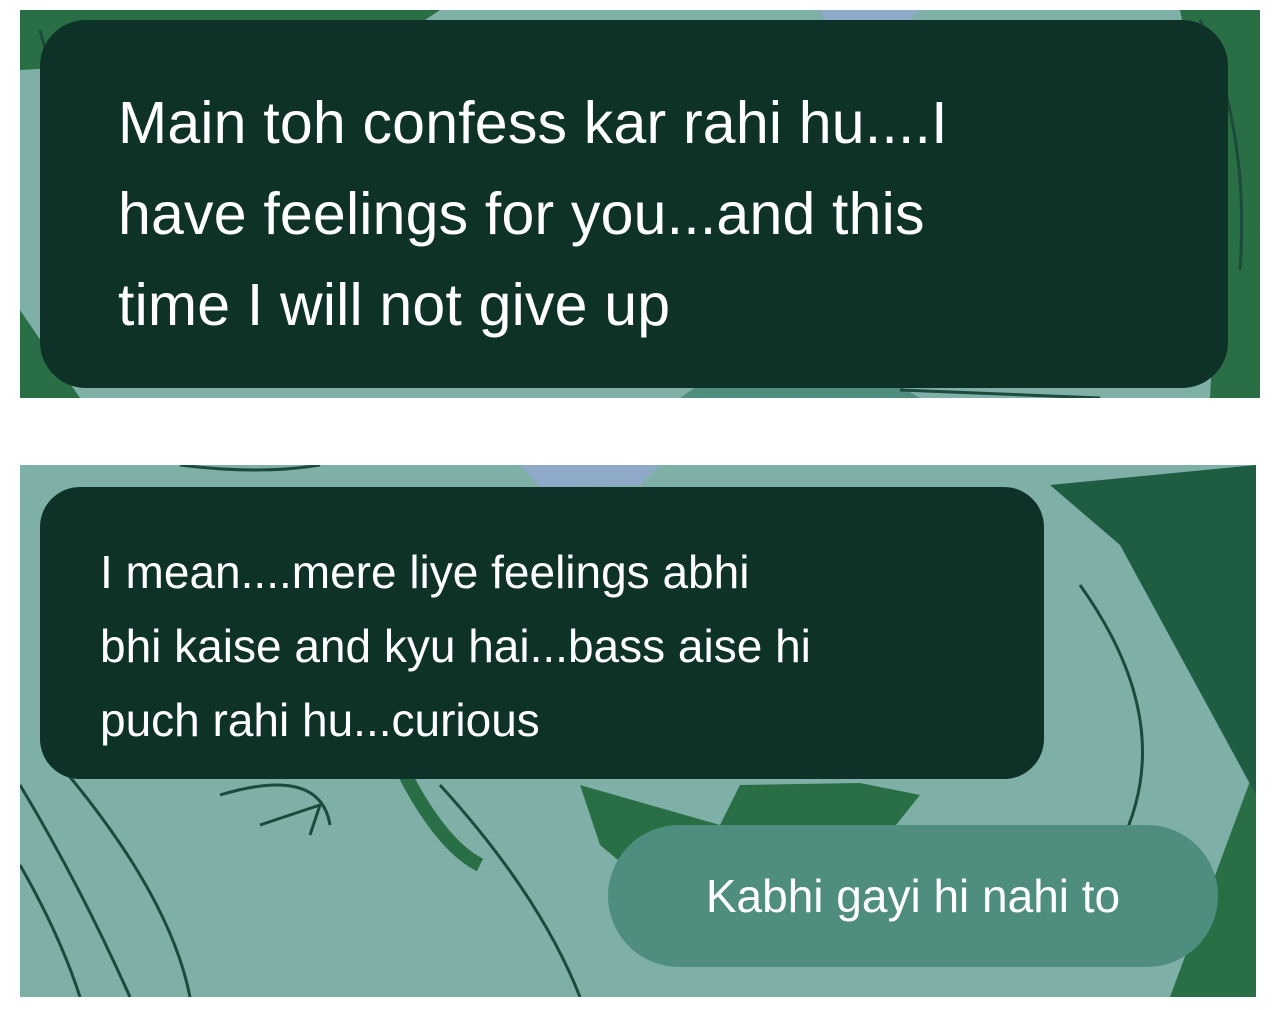 The image size is (1280, 1010). I want to click on message-bubble-sent: Kabhi gayi hi nahi to, so click(913, 896).